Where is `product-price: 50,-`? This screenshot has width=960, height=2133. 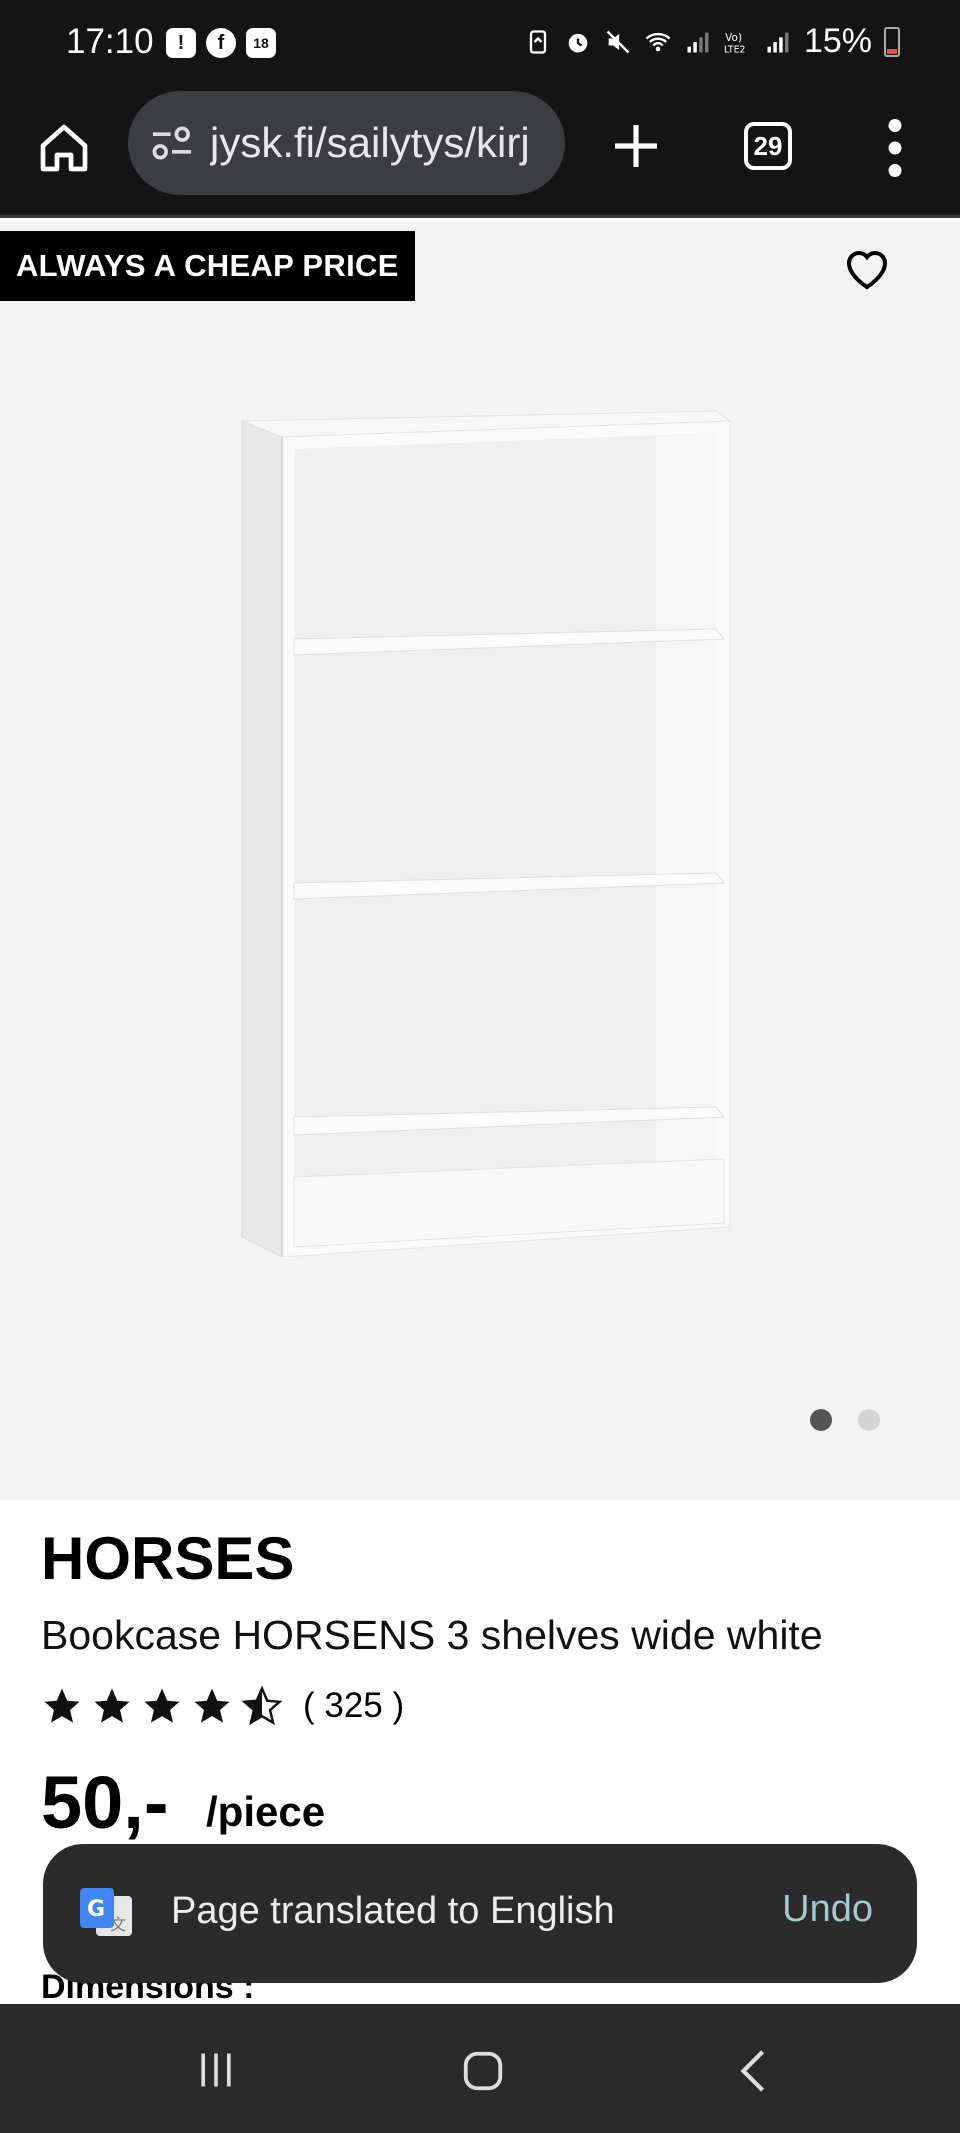 product-price: 50,- is located at coordinates (105, 1802).